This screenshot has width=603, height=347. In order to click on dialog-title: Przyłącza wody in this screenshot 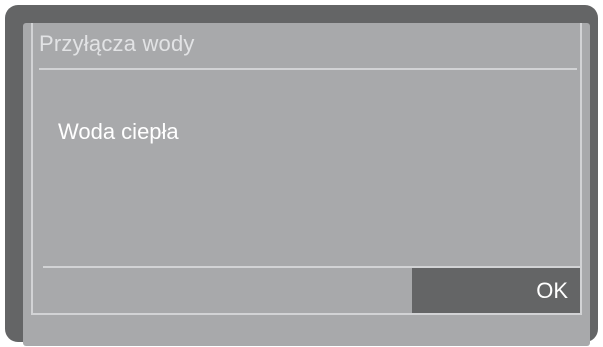, I will do `click(117, 43)`.